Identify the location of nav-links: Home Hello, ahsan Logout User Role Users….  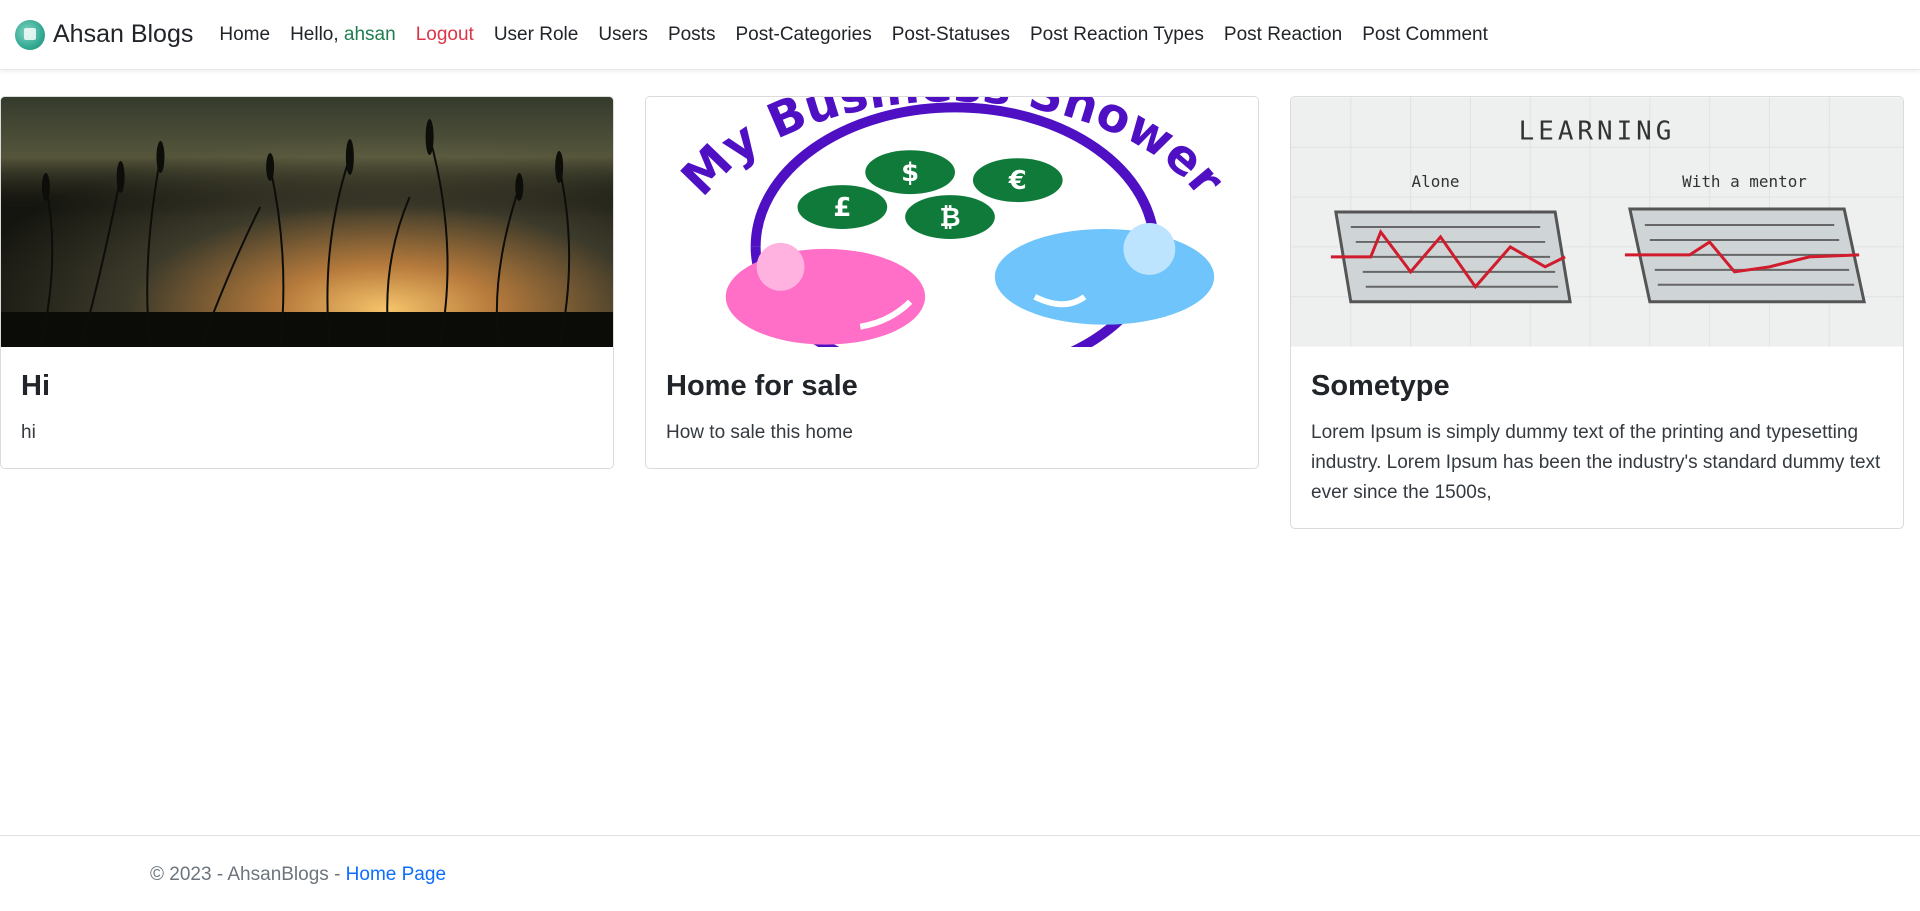
(853, 35).